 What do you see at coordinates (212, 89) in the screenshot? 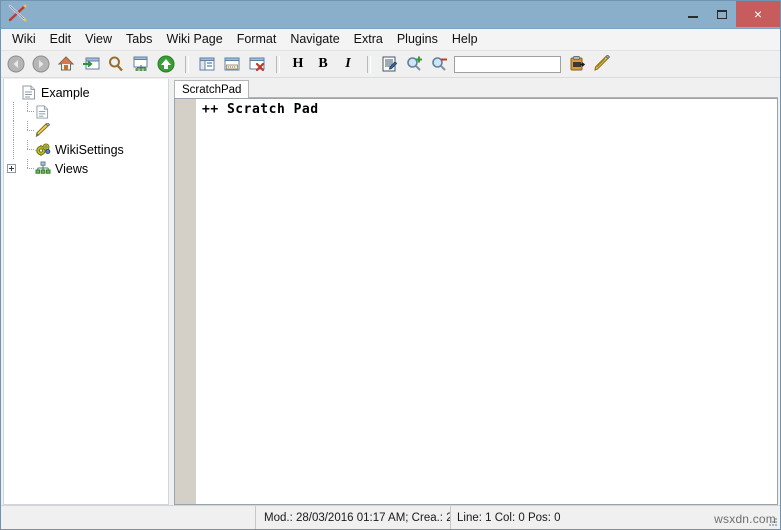
I see `tab-scratchpad: ScratchPad` at bounding box center [212, 89].